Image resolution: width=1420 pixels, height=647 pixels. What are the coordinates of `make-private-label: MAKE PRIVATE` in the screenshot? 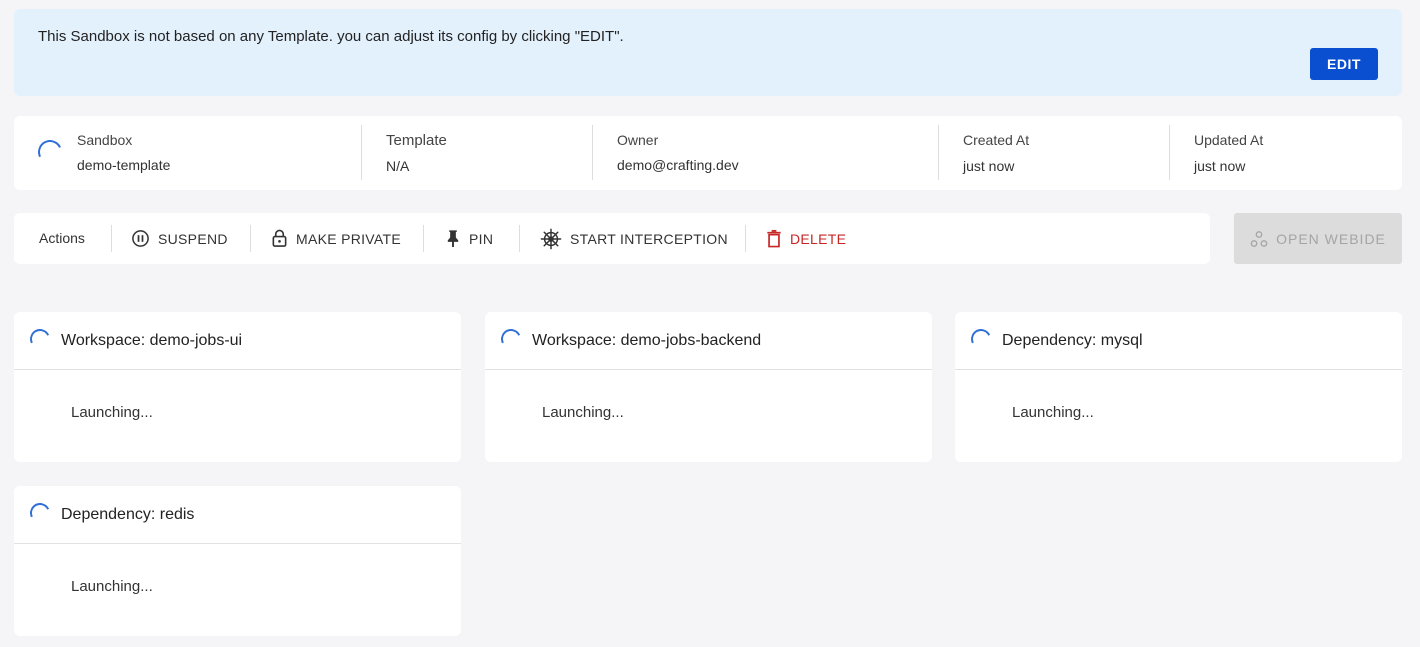 It's located at (348, 238).